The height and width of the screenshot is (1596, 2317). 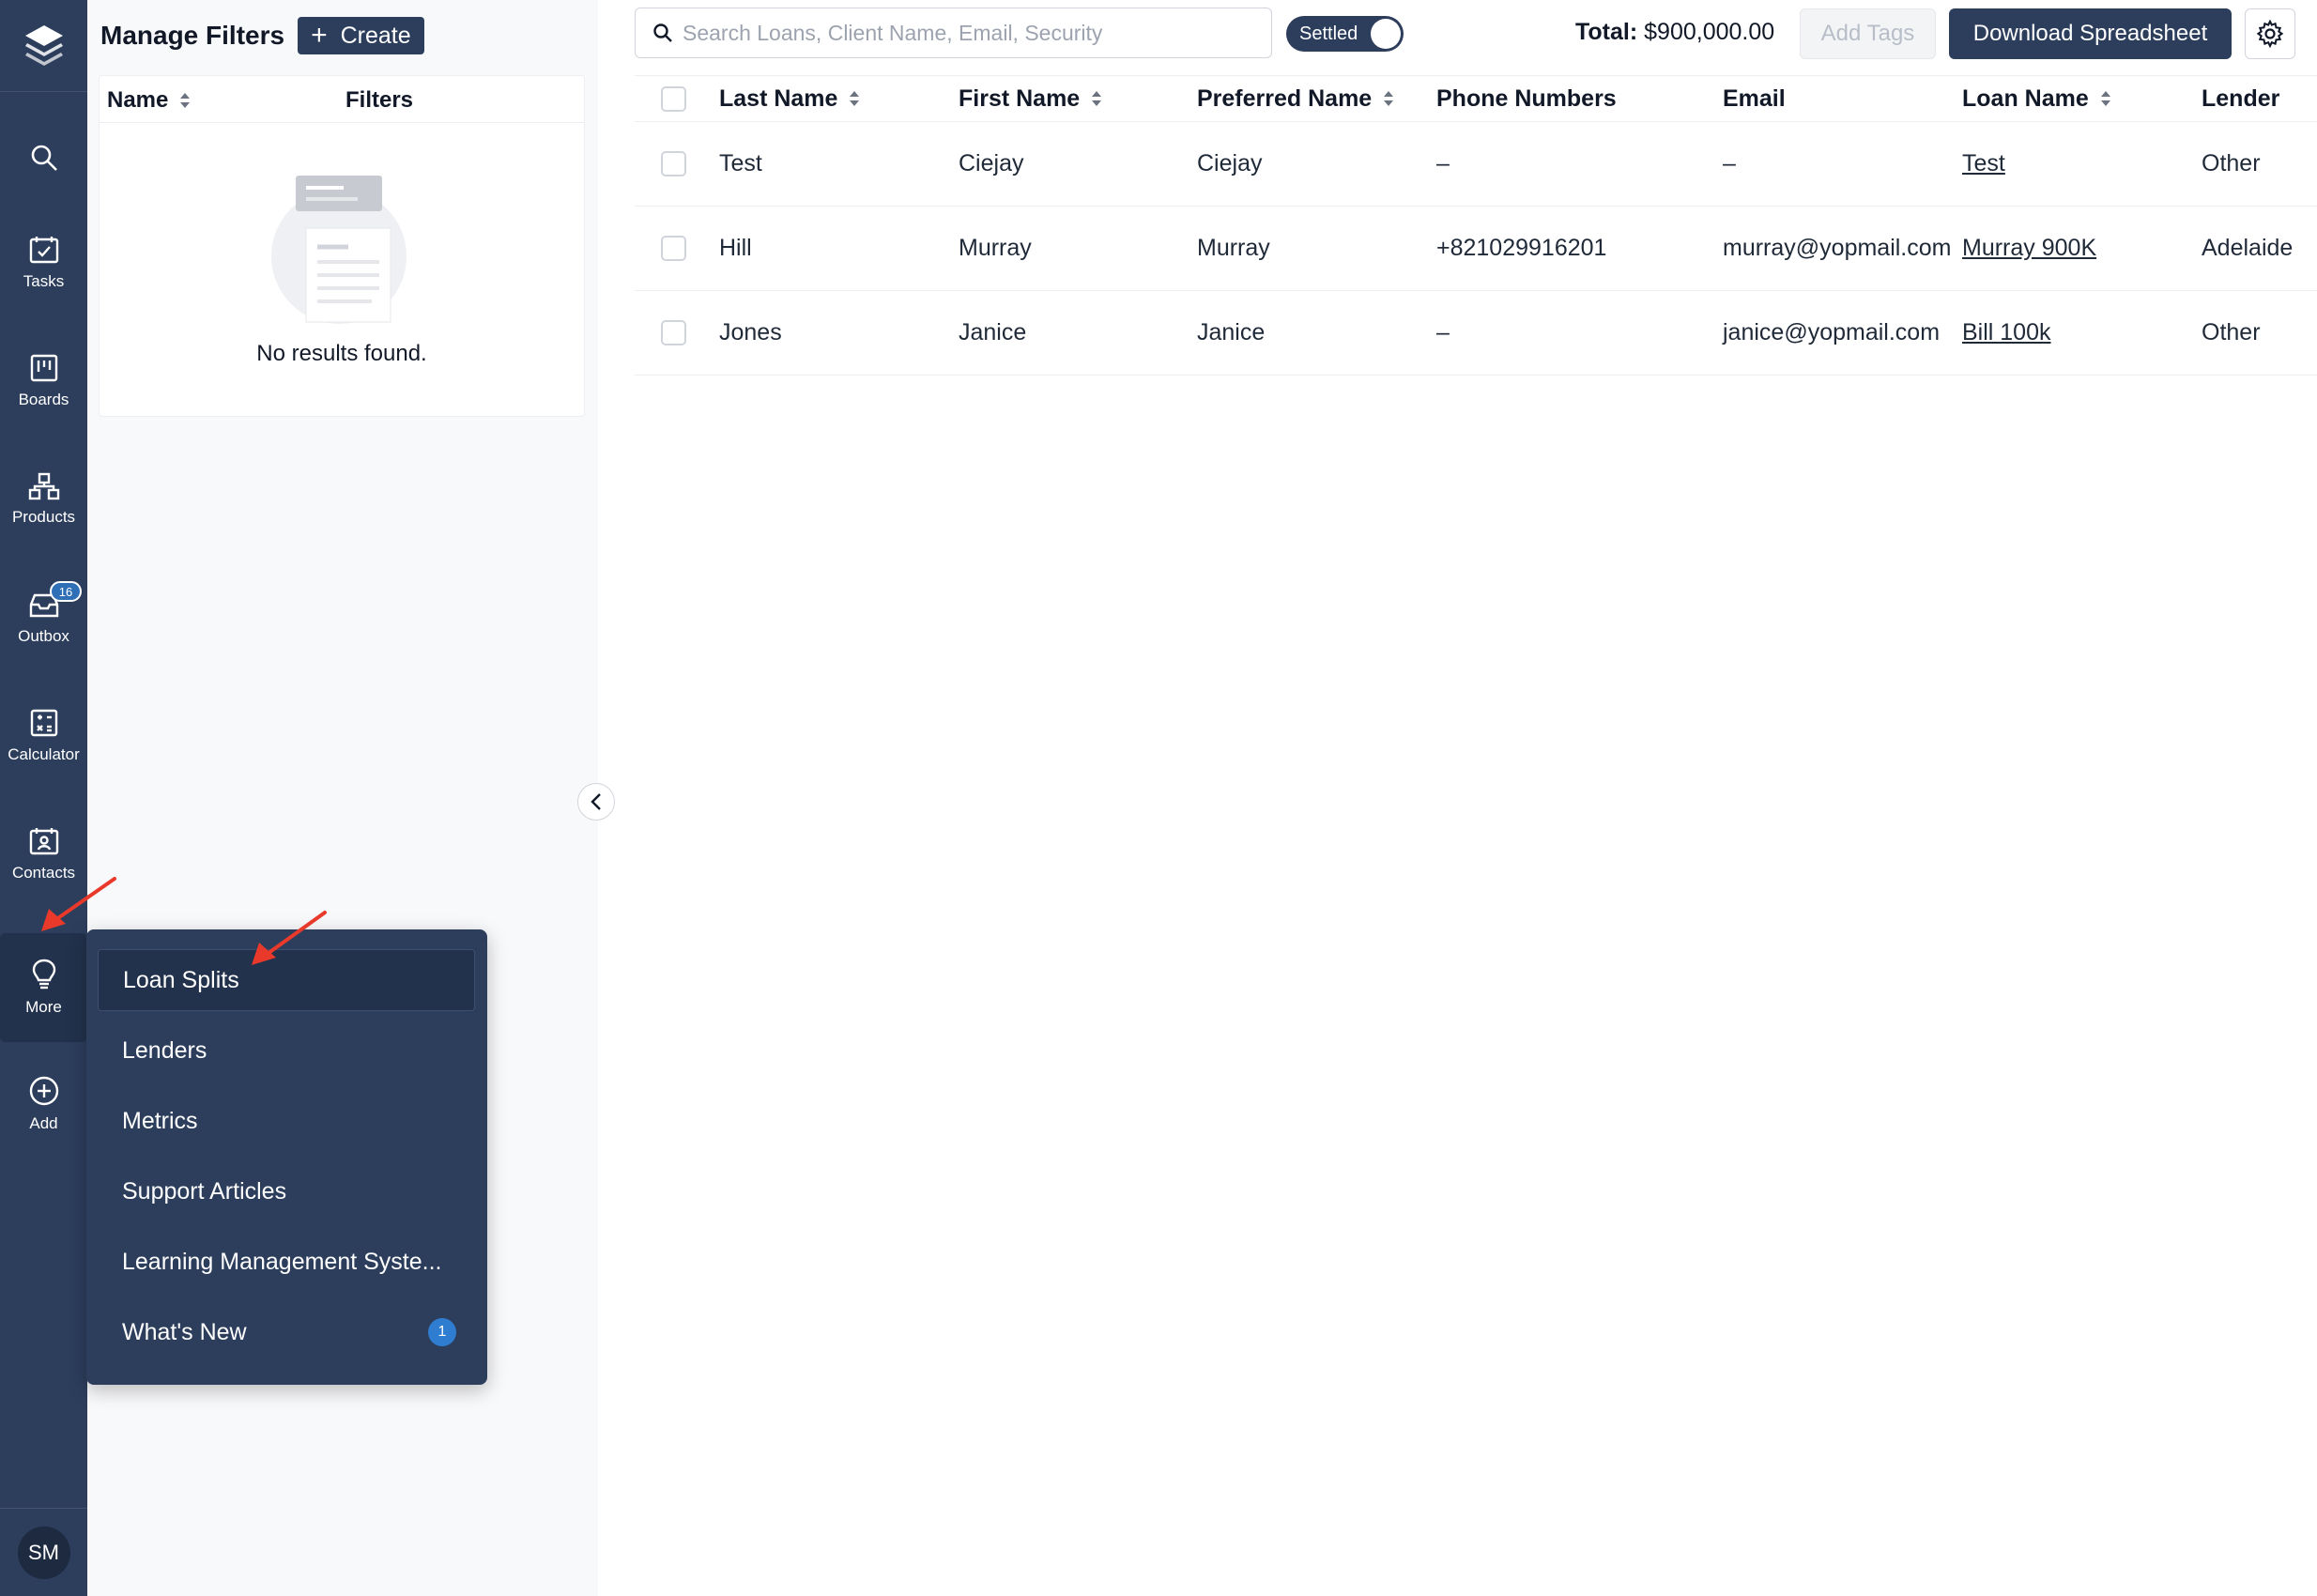 I want to click on total-value: $900,000.00, so click(x=1709, y=32).